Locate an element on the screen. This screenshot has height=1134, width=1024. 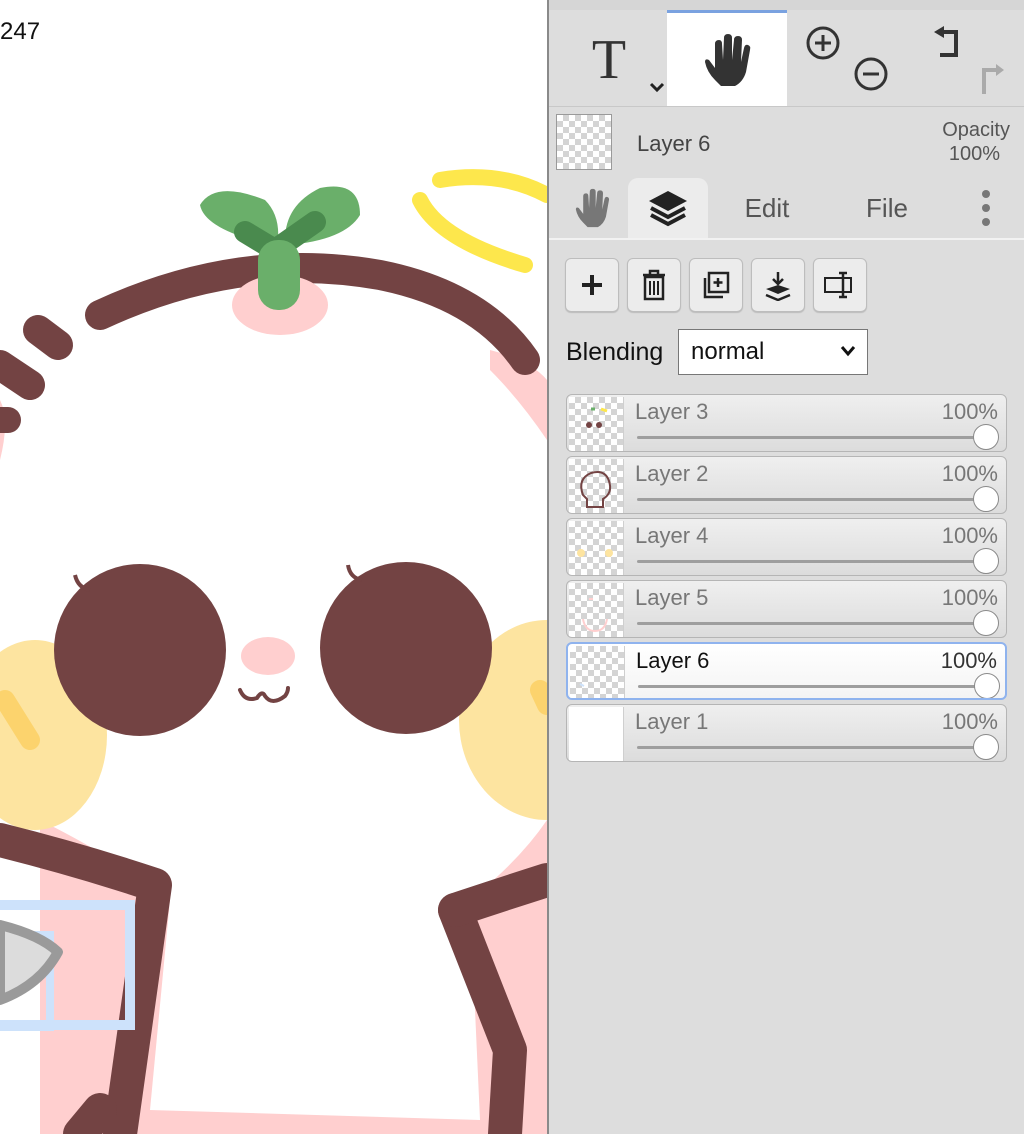
coordinate-readout: 247 is located at coordinates (20, 31).